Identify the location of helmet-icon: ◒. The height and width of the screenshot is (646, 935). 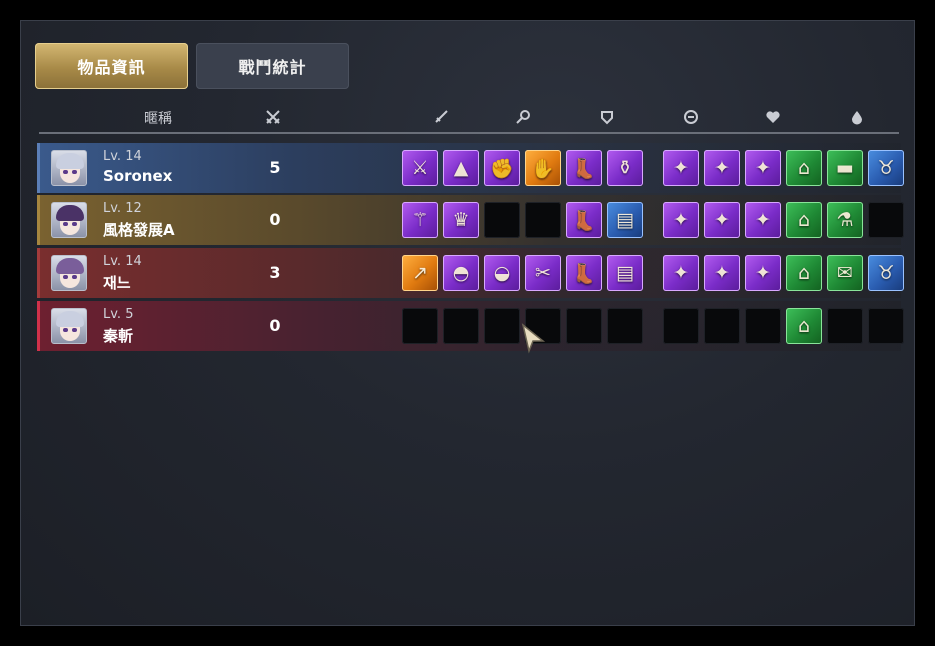
(502, 273).